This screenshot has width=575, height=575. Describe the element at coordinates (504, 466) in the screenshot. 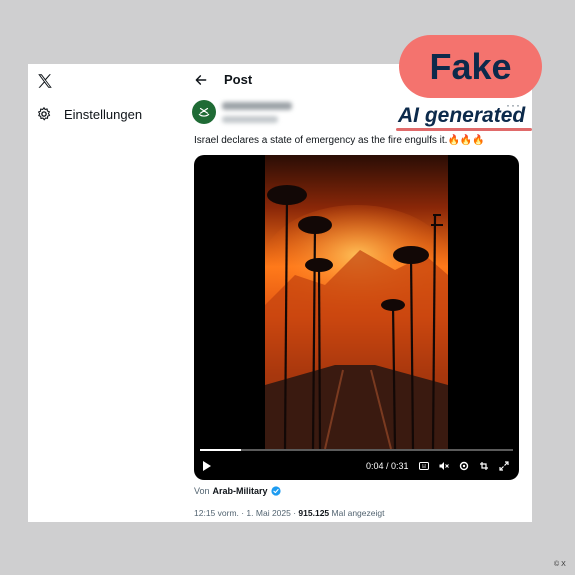

I see `fullscreen-icon` at that location.